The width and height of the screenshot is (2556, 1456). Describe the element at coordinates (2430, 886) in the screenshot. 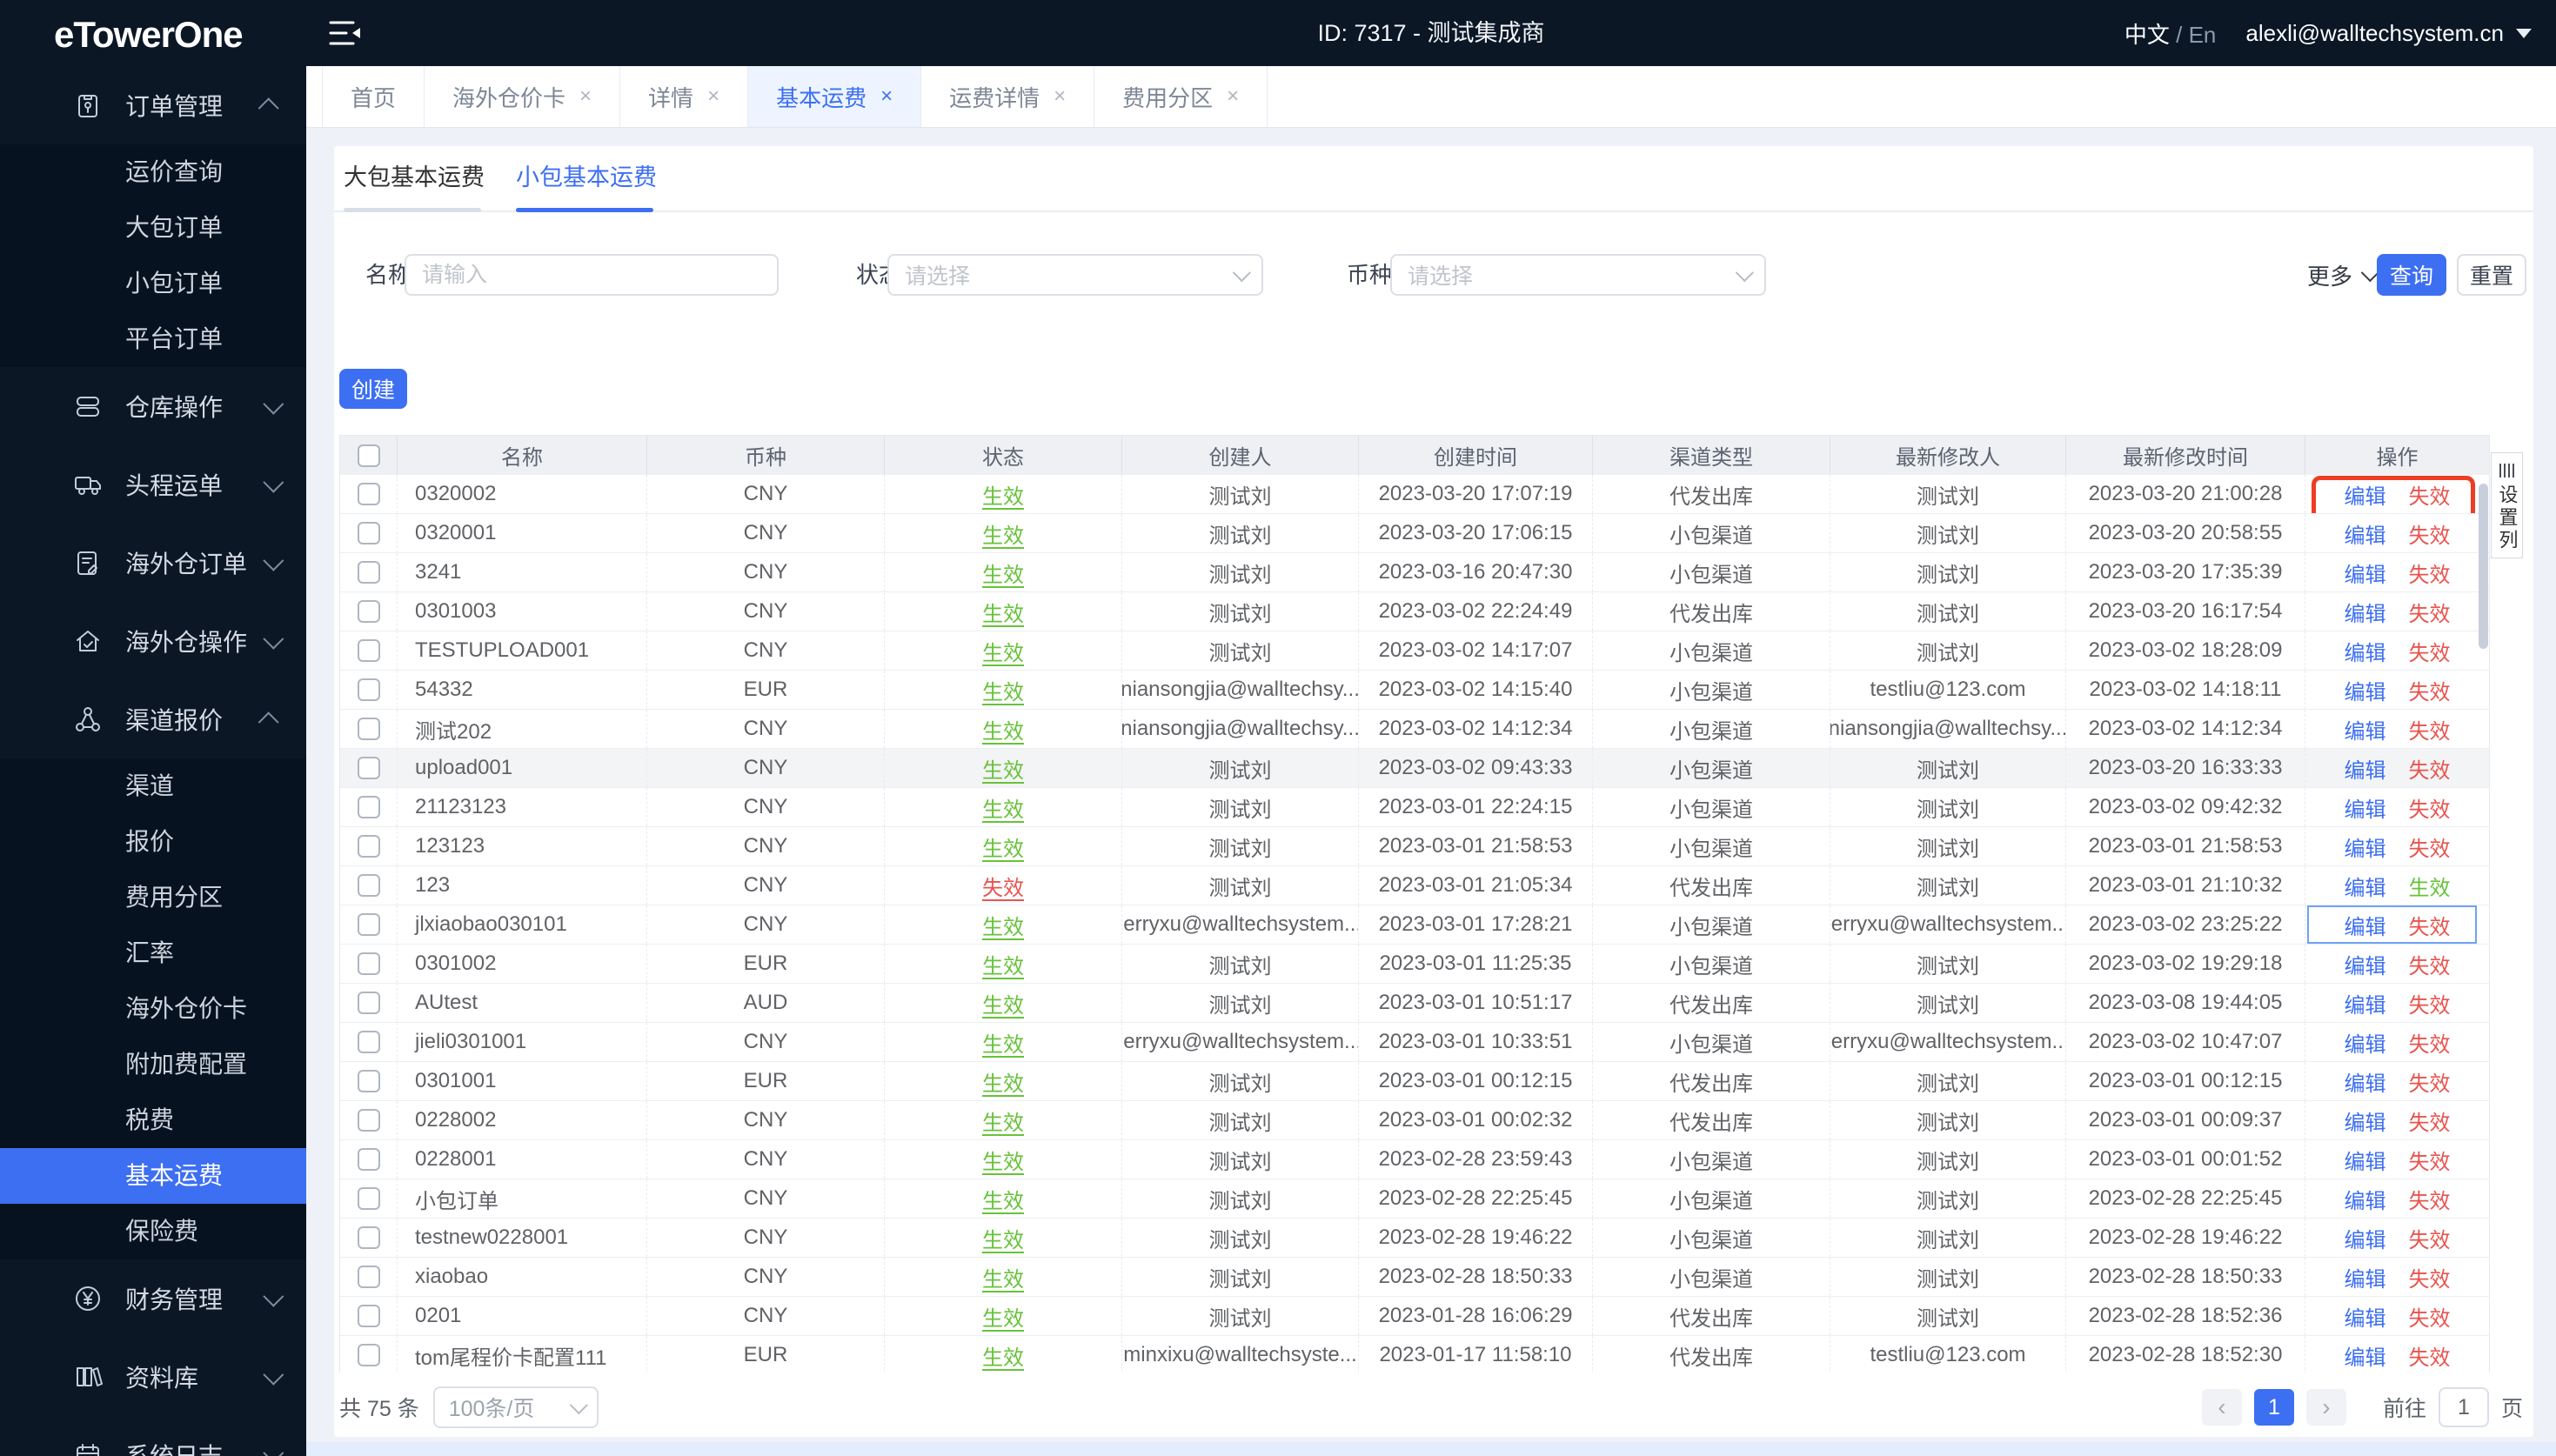

I see `toggle-status-link: 生效` at that location.